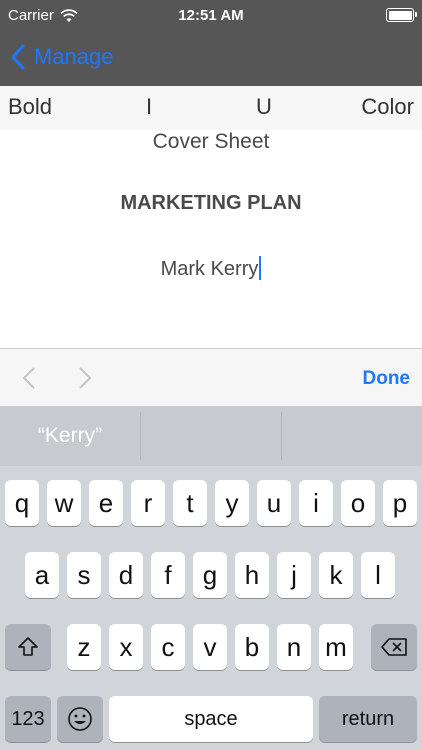 The width and height of the screenshot is (422, 750). What do you see at coordinates (211, 141) in the screenshot?
I see `cover-sheet-text: Cover Sheet` at bounding box center [211, 141].